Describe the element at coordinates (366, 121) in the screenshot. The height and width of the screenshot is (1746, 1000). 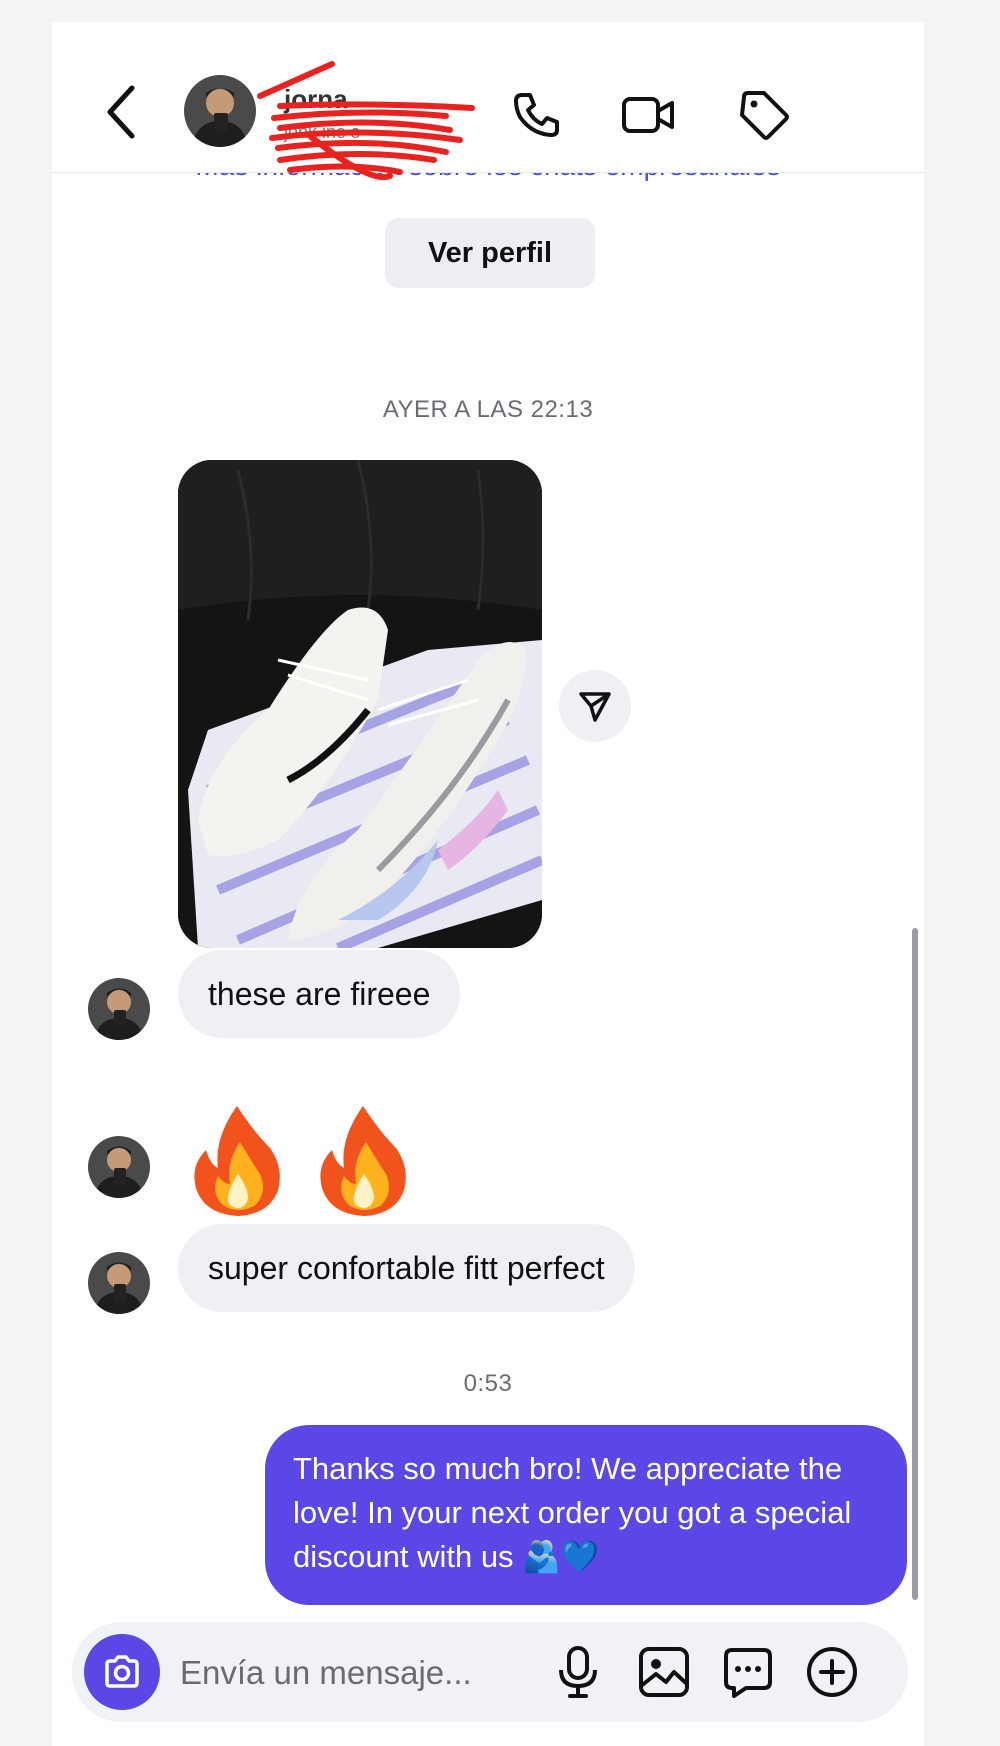
I see `redaction-scribble` at that location.